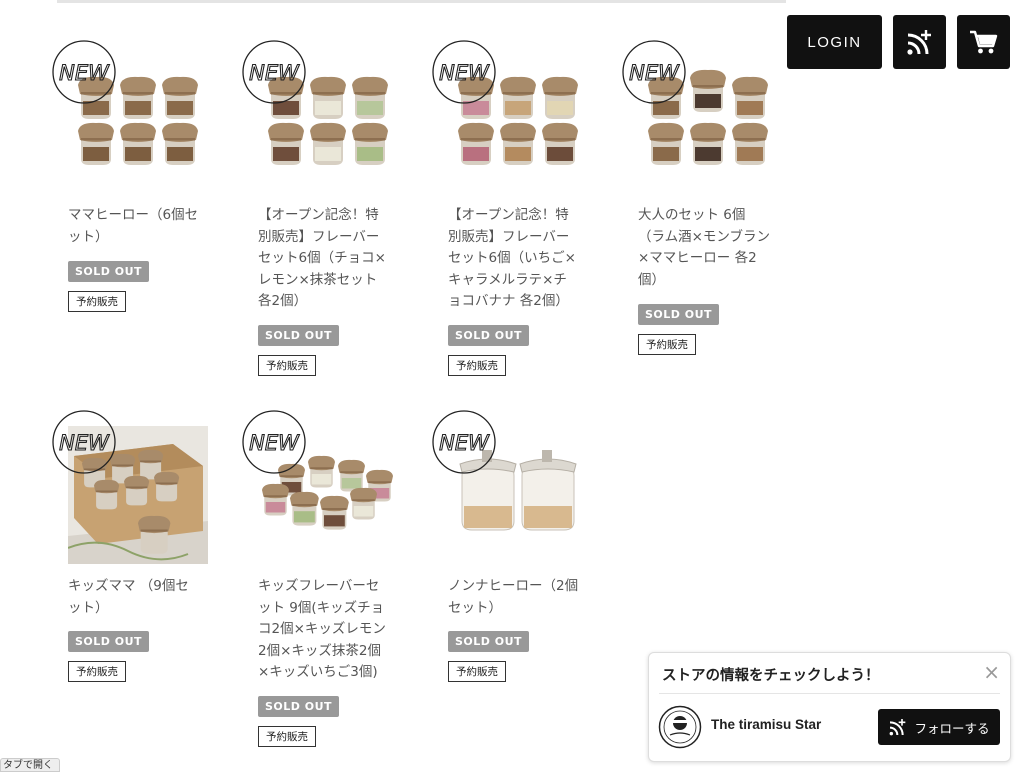 This screenshot has height=772, width=1024. What do you see at coordinates (30, 765) in the screenshot?
I see `open-in-tab-button: タブで開く` at bounding box center [30, 765].